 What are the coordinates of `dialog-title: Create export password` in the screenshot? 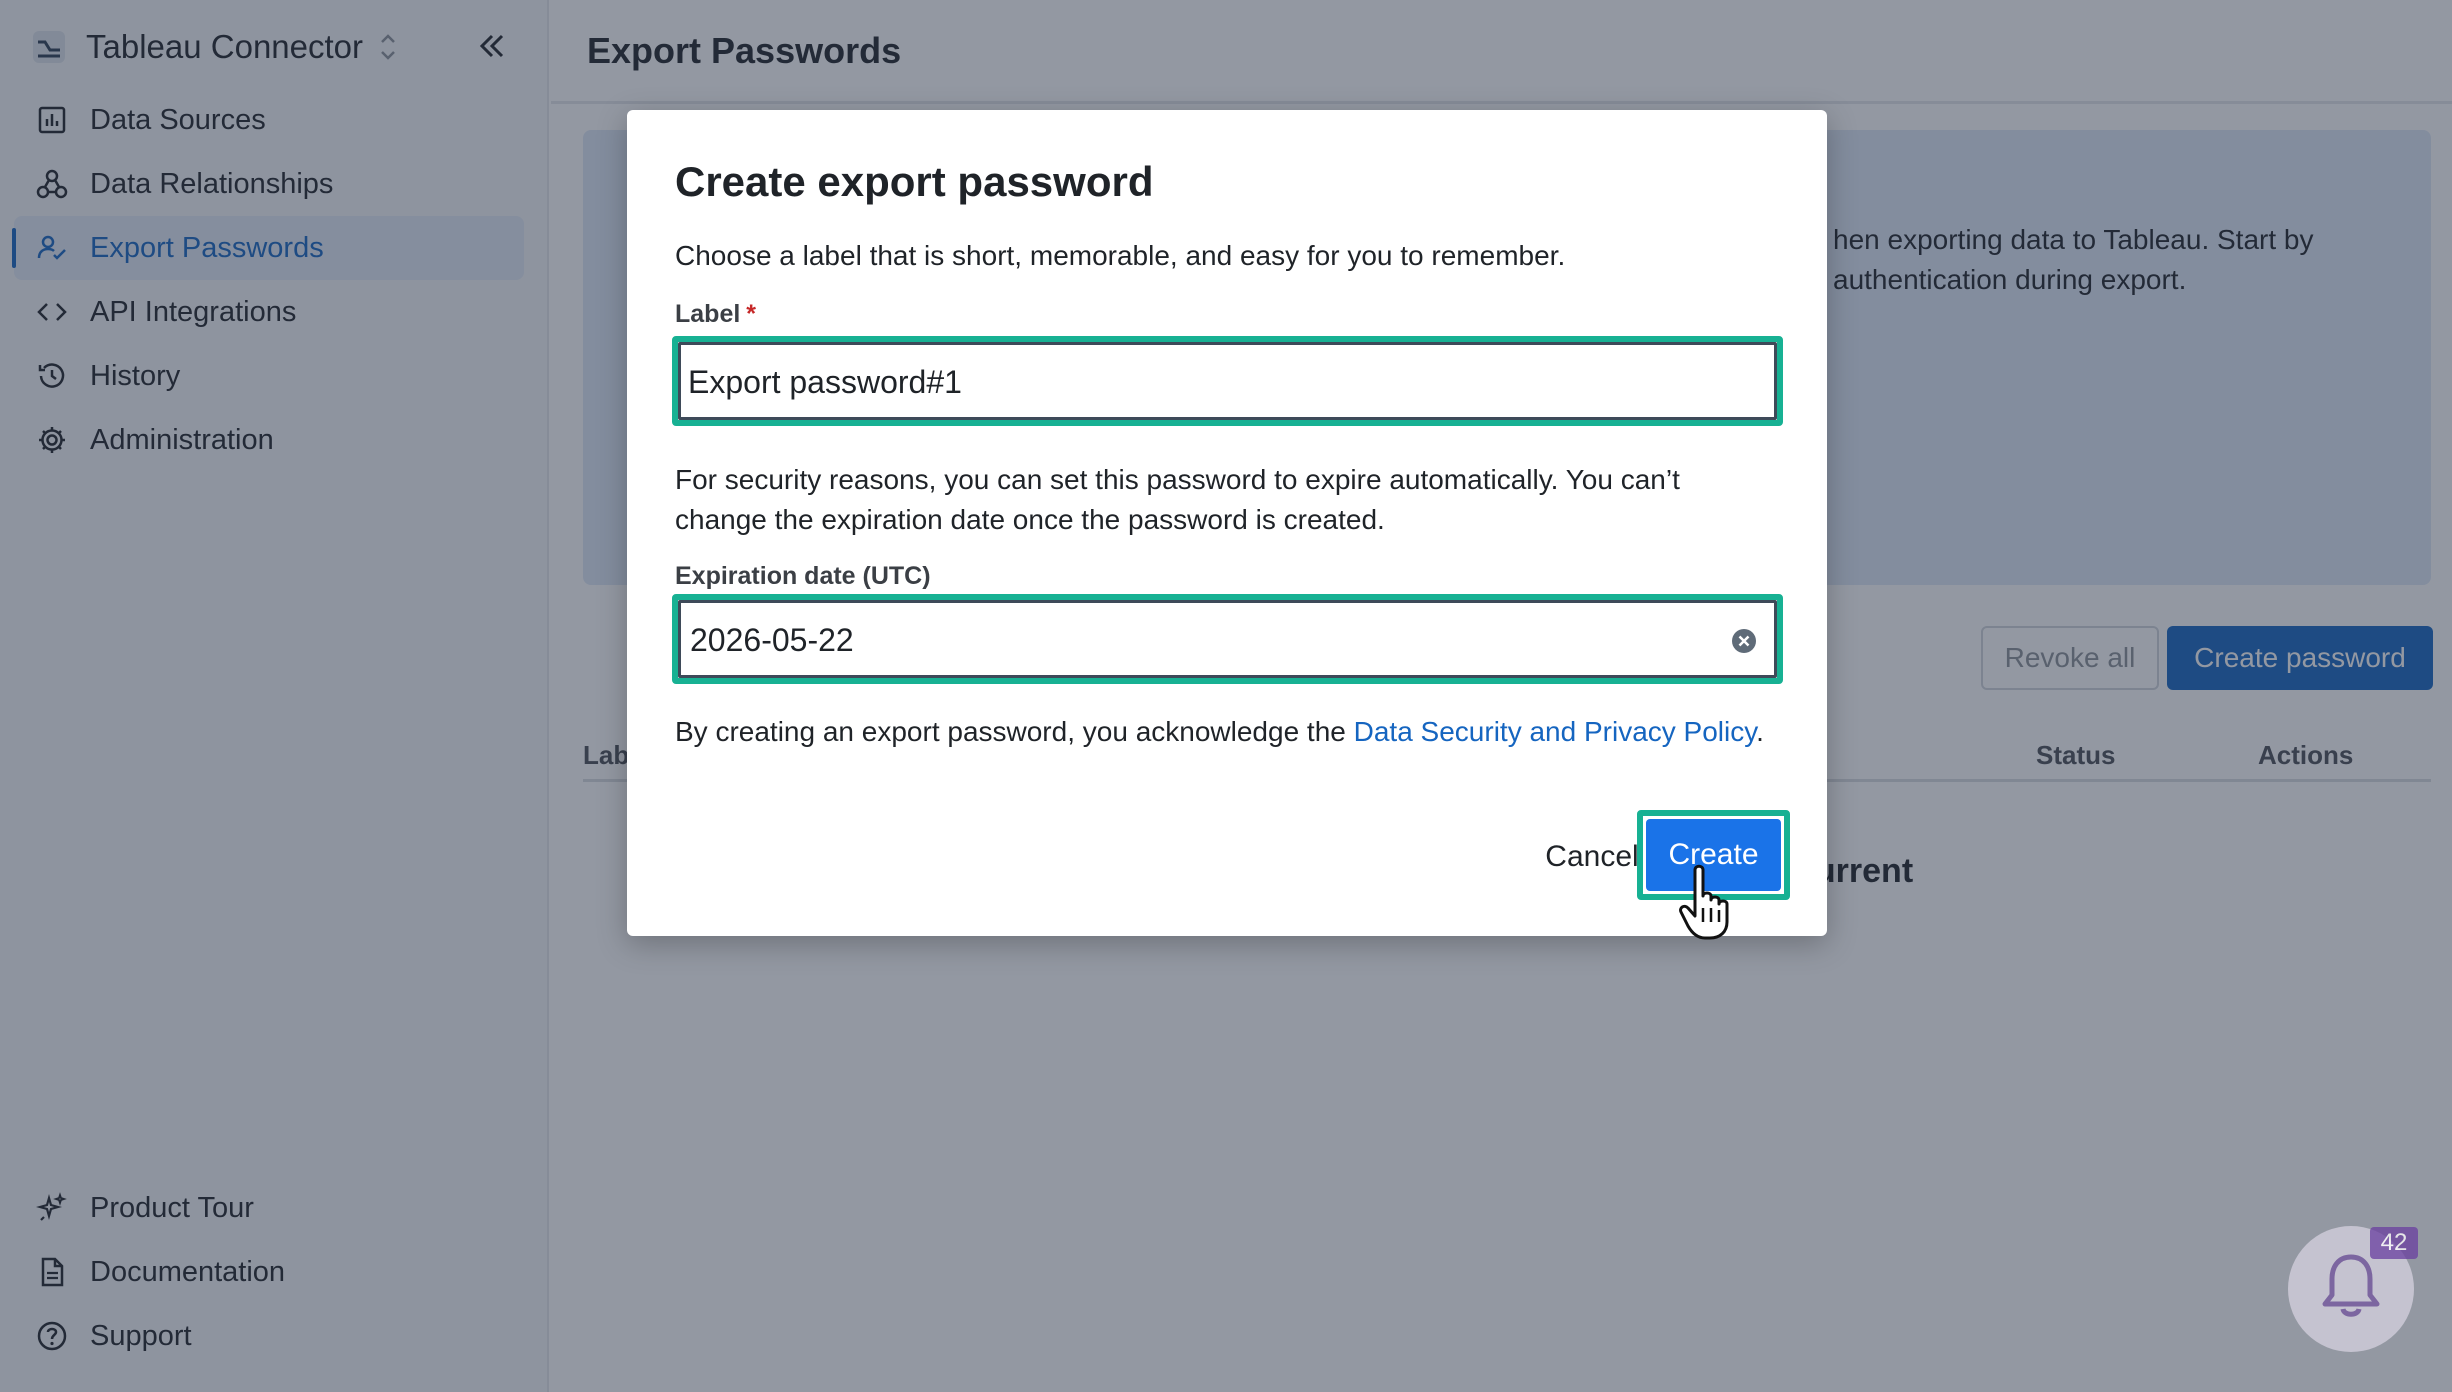 It's located at (914, 181).